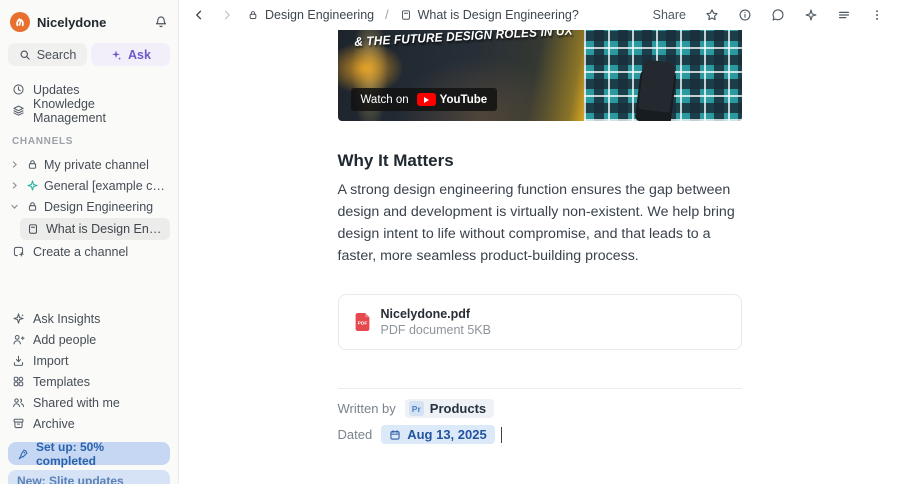 The height and width of the screenshot is (484, 900). What do you see at coordinates (540, 434) in the screenshot?
I see `dated-row: Dated Aug 13, 2025` at bounding box center [540, 434].